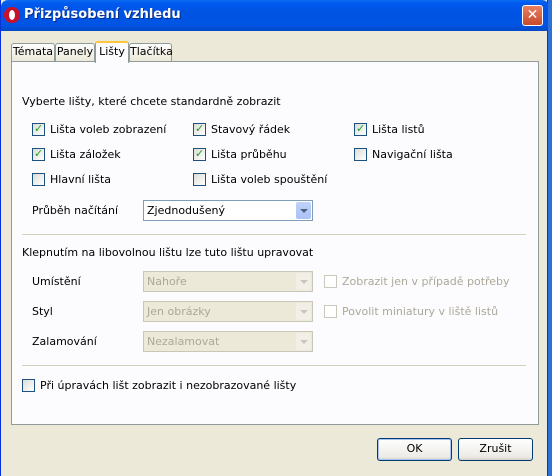  What do you see at coordinates (495, 449) in the screenshot?
I see `cancel-button: Zrušit` at bounding box center [495, 449].